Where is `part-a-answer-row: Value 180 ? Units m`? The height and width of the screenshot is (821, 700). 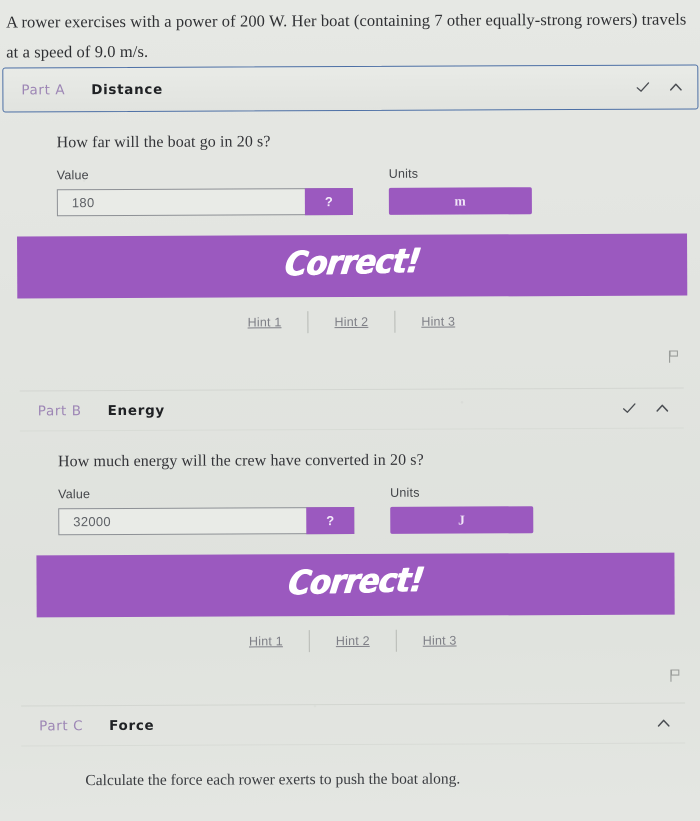 part-a-answer-row: Value 180 ? Units m is located at coordinates (351, 191).